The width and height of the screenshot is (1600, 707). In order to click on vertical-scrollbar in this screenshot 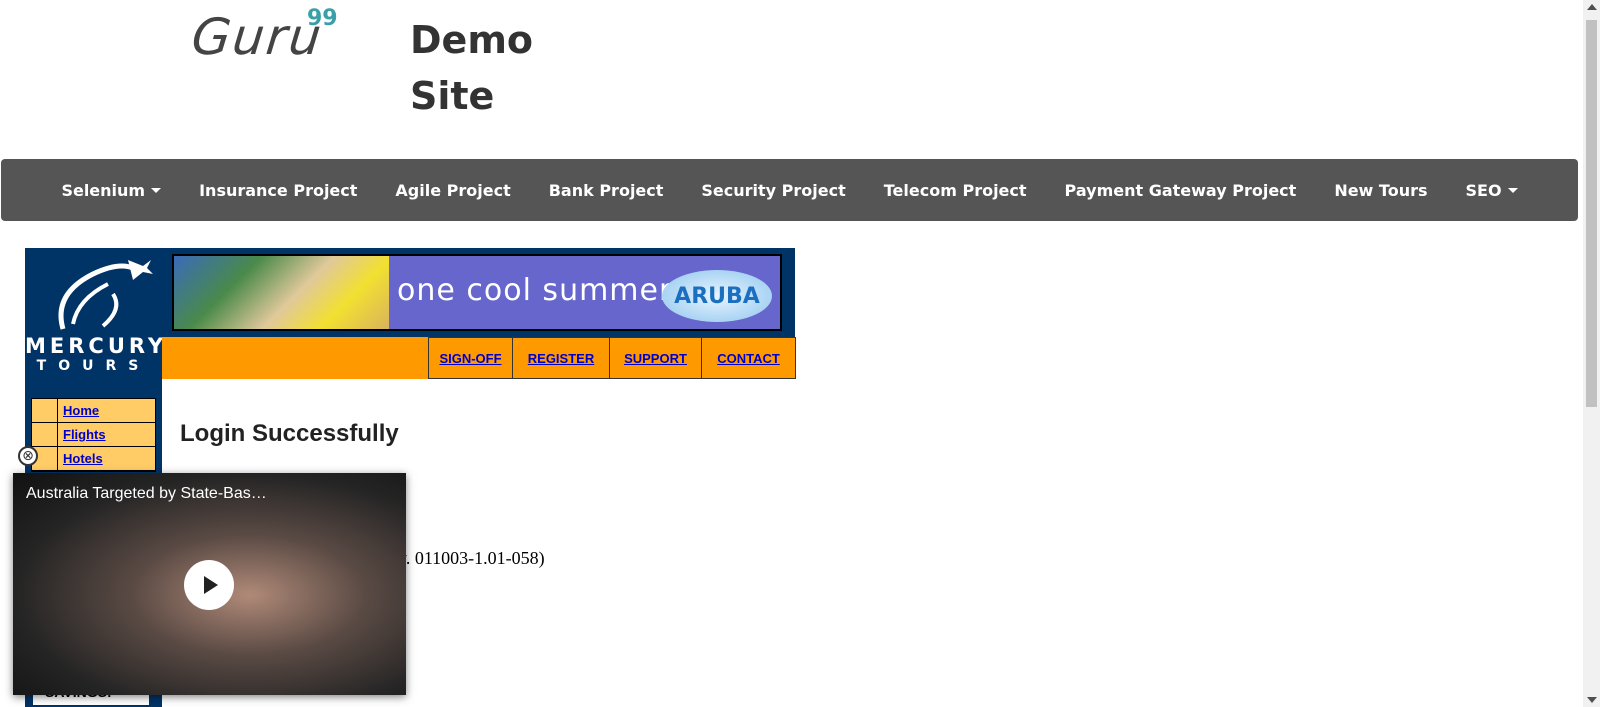, I will do `click(1591, 353)`.